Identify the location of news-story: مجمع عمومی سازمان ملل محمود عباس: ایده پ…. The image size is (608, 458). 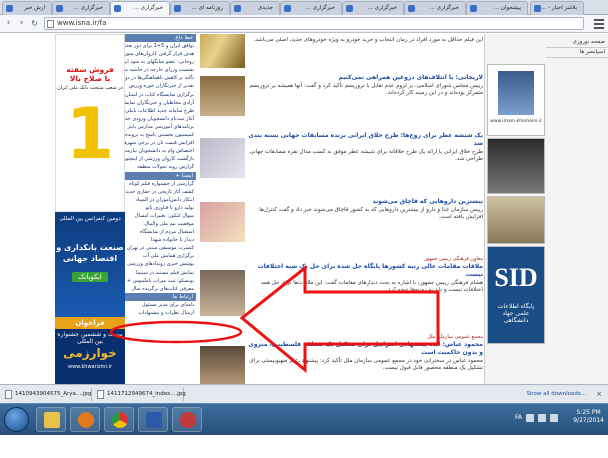
(341, 359).